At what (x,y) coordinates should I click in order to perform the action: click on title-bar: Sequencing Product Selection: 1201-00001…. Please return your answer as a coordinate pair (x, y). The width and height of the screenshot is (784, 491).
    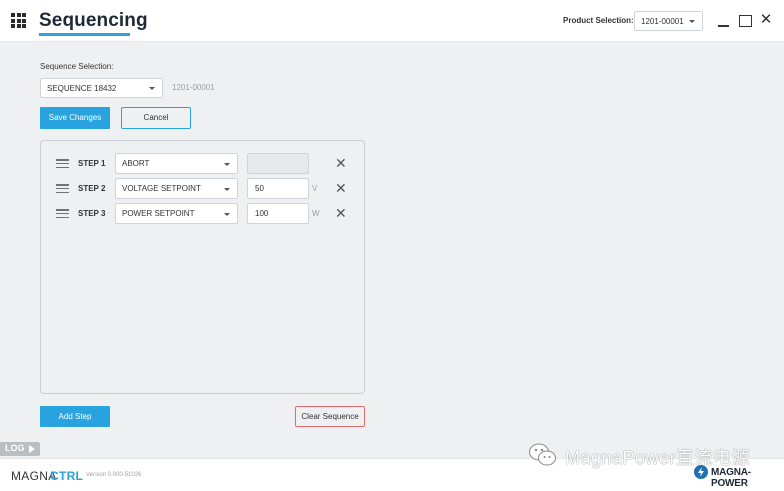
    Looking at the image, I should click on (392, 21).